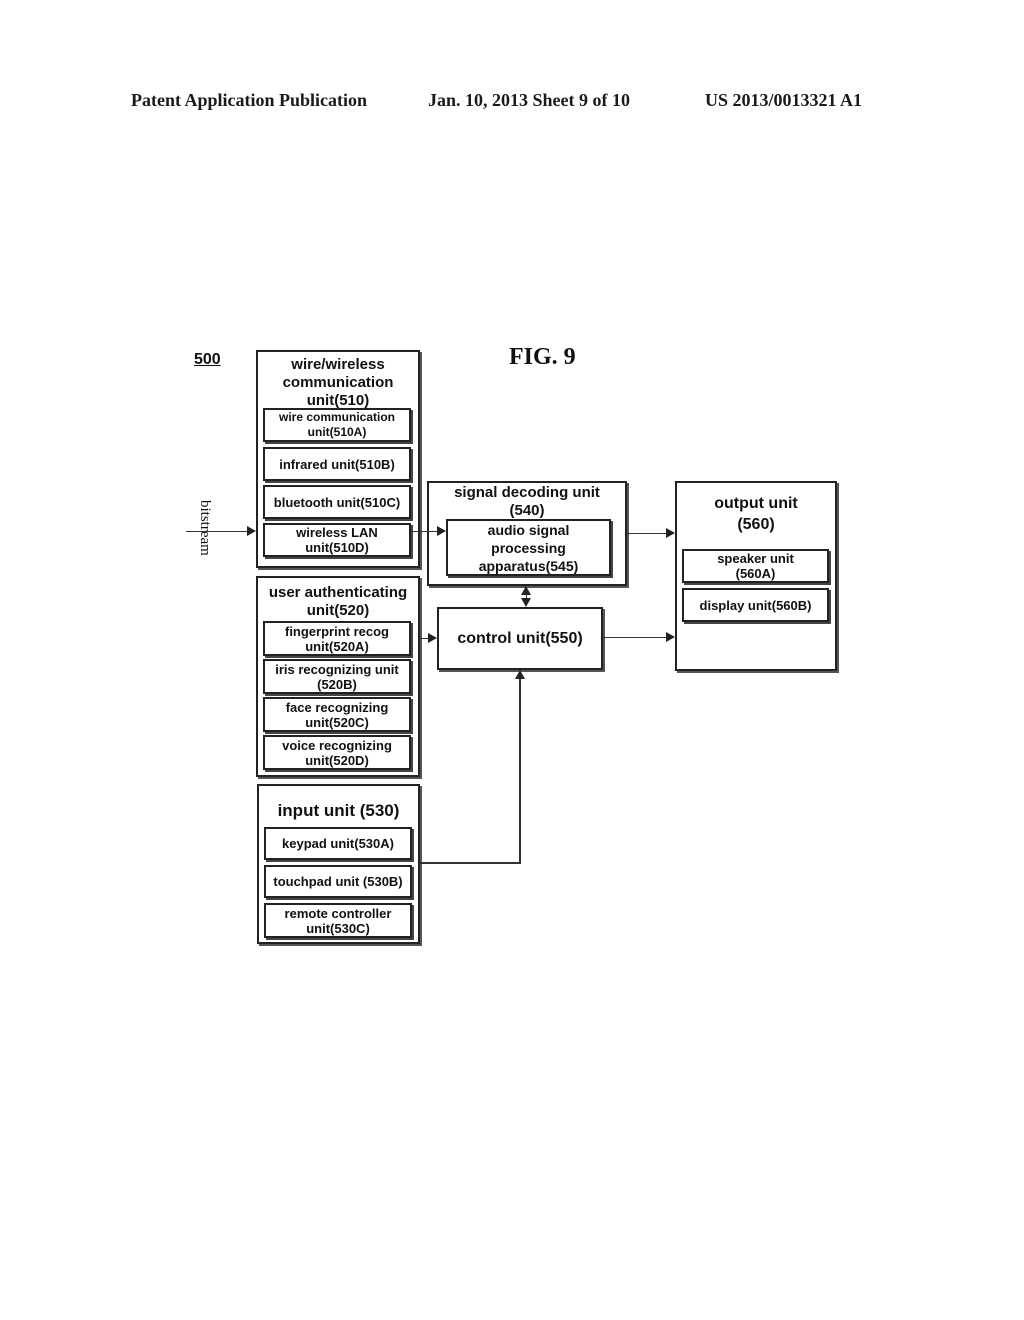 The height and width of the screenshot is (1320, 1024). What do you see at coordinates (337, 464) in the screenshot?
I see `infrared-unit: infrared unit(510B)` at bounding box center [337, 464].